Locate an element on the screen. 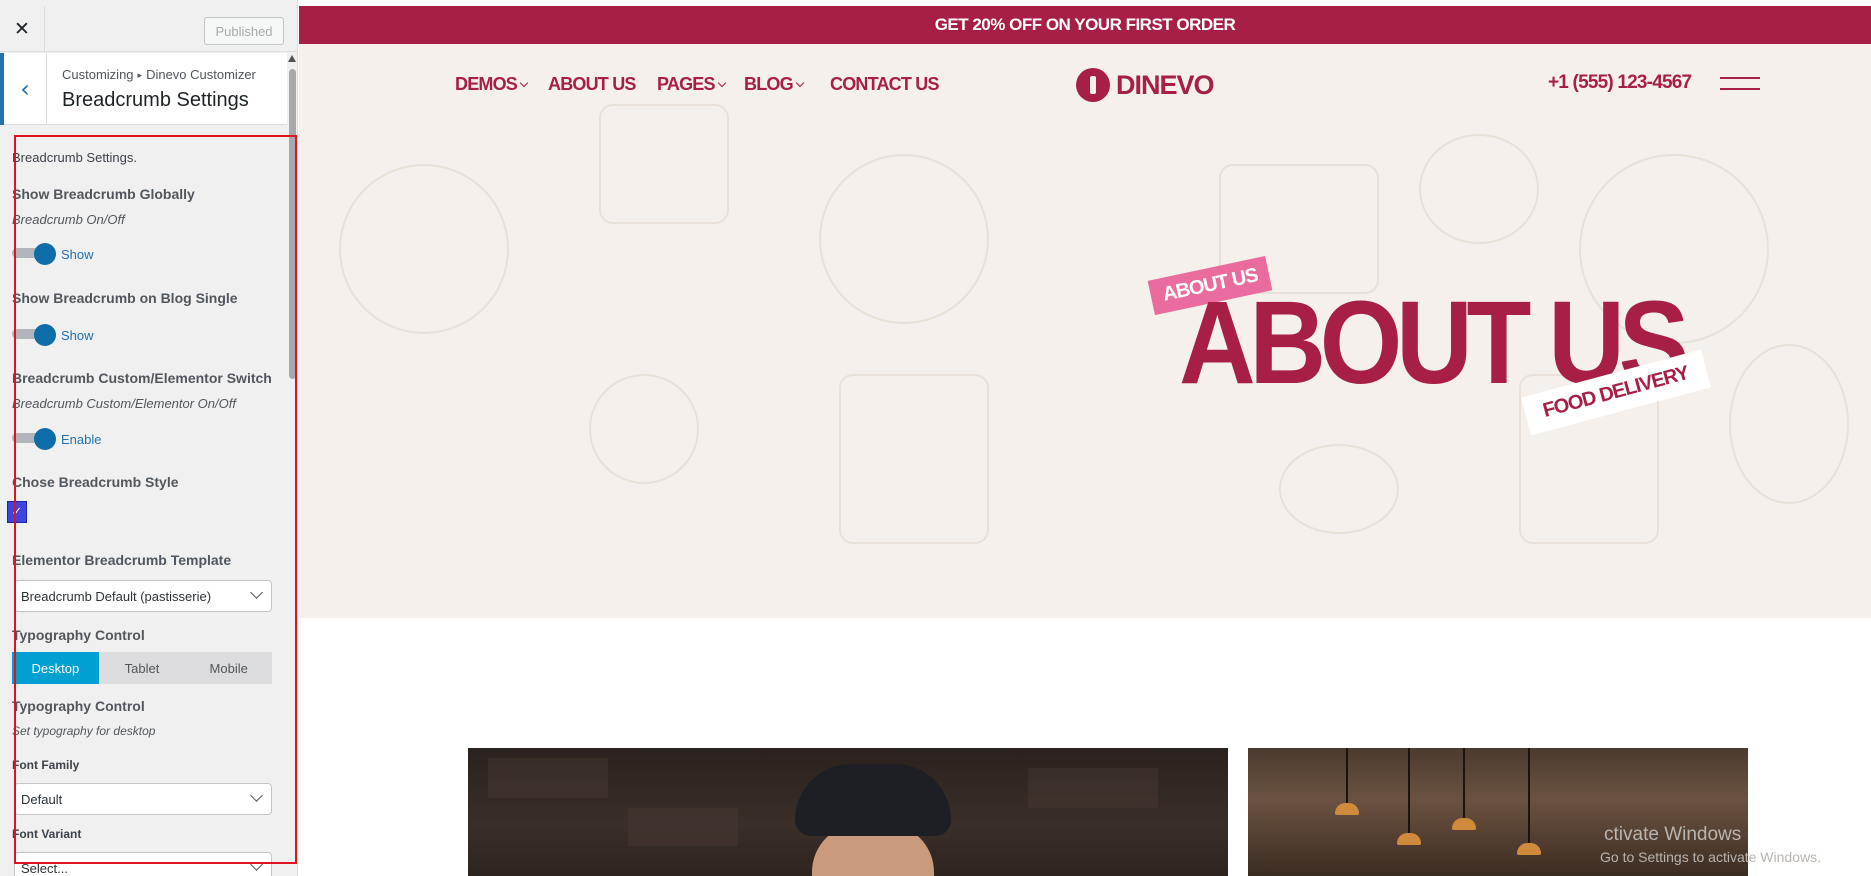  close-customizer-button: ✕ is located at coordinates (22, 29).